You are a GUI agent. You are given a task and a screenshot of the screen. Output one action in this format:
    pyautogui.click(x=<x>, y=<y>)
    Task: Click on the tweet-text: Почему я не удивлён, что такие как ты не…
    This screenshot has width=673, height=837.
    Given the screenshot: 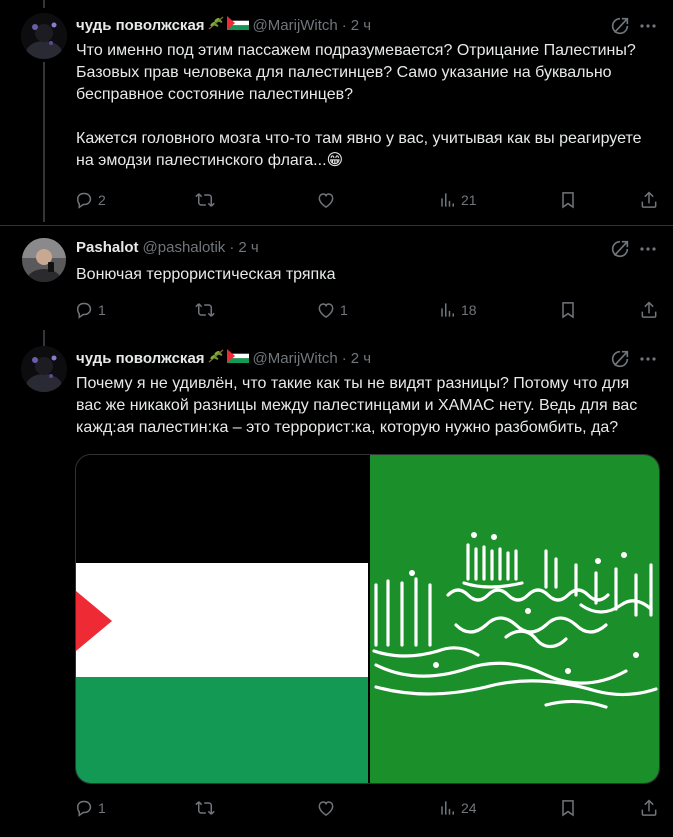 What is the action you would take?
    pyautogui.click(x=357, y=405)
    